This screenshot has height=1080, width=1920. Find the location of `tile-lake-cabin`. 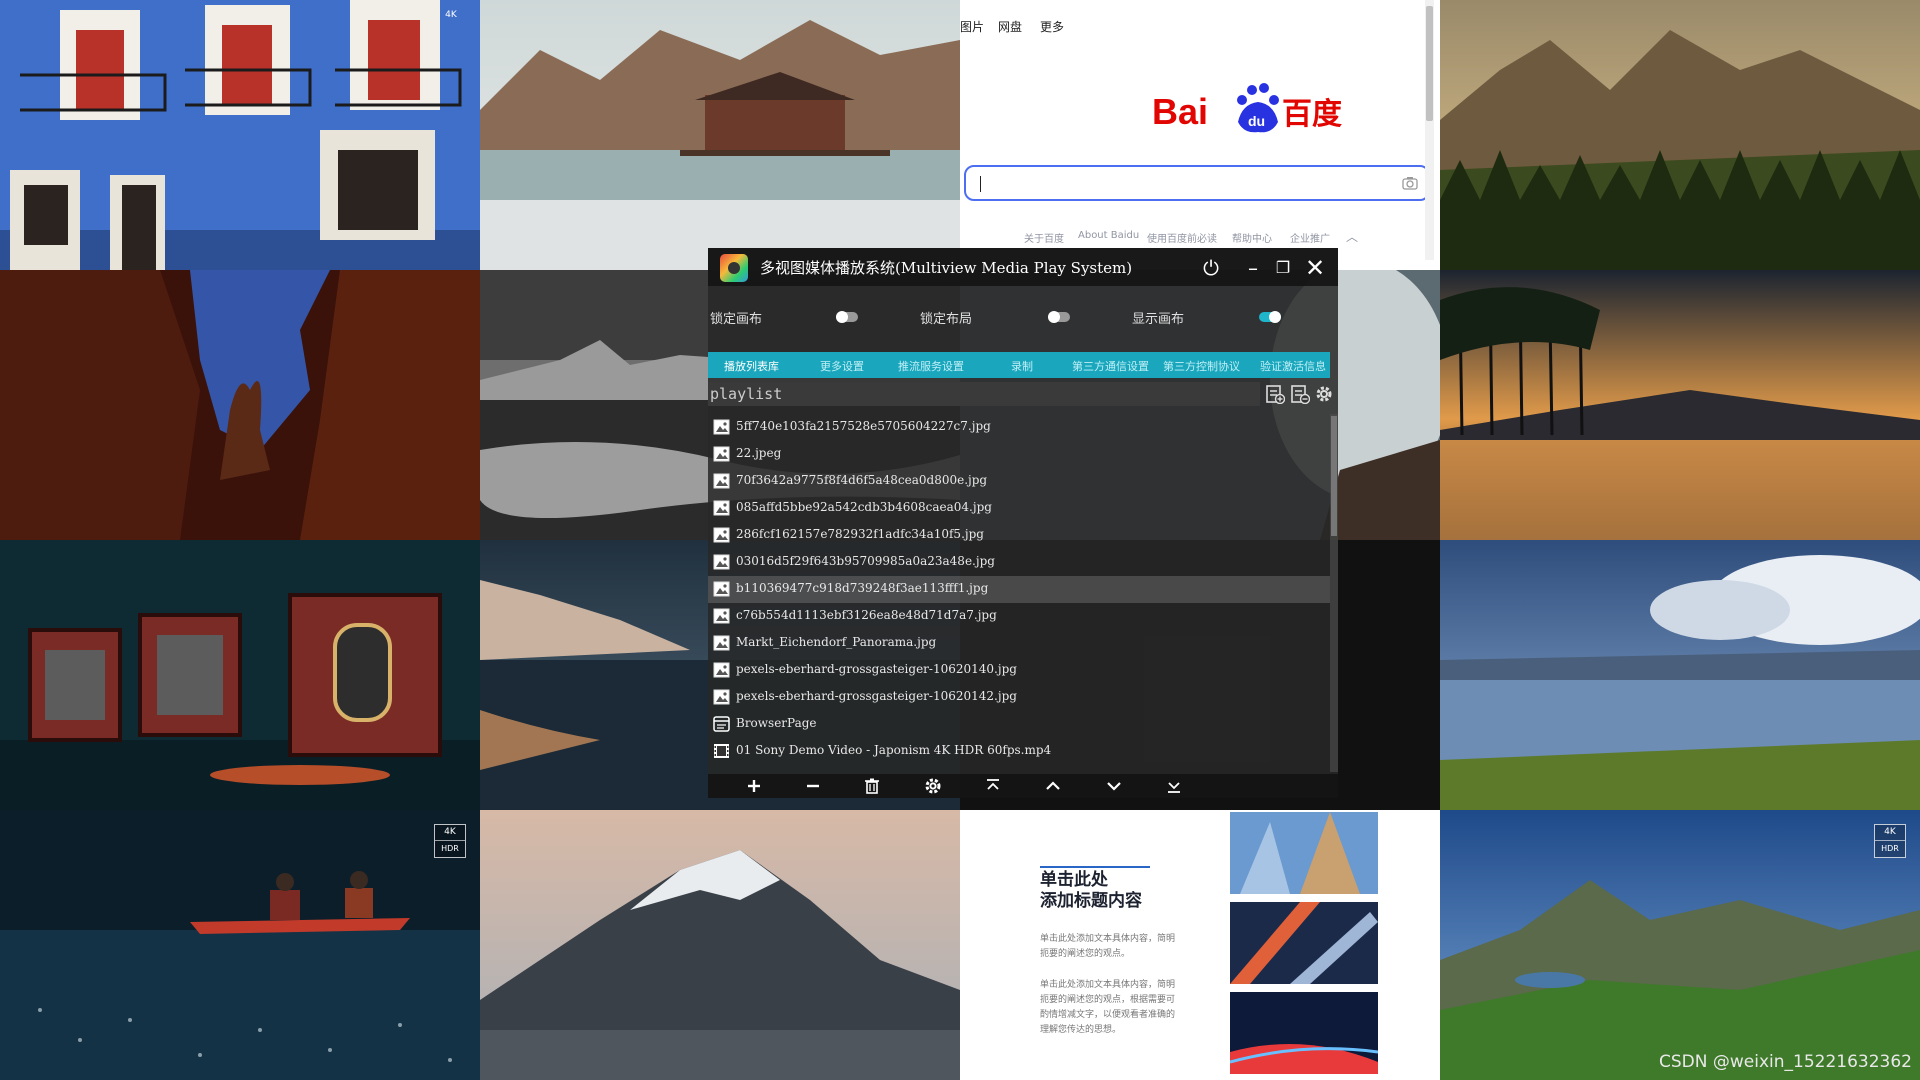

tile-lake-cabin is located at coordinates (720, 135).